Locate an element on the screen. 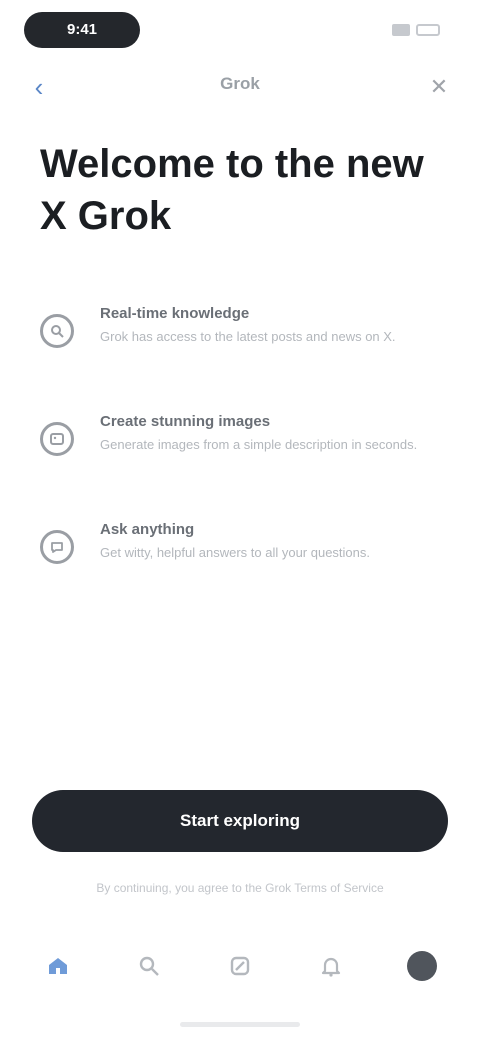 The image size is (480, 1040). feature-title: Create stunning images is located at coordinates (185, 421).